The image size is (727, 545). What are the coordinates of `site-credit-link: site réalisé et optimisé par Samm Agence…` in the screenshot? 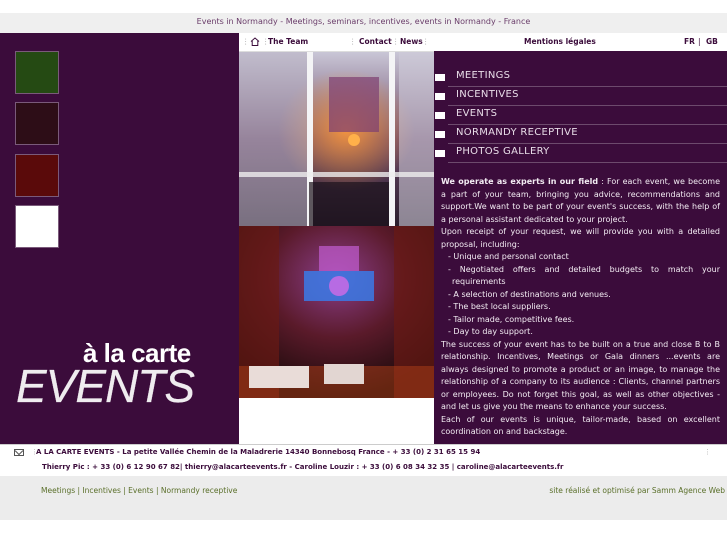 It's located at (637, 490).